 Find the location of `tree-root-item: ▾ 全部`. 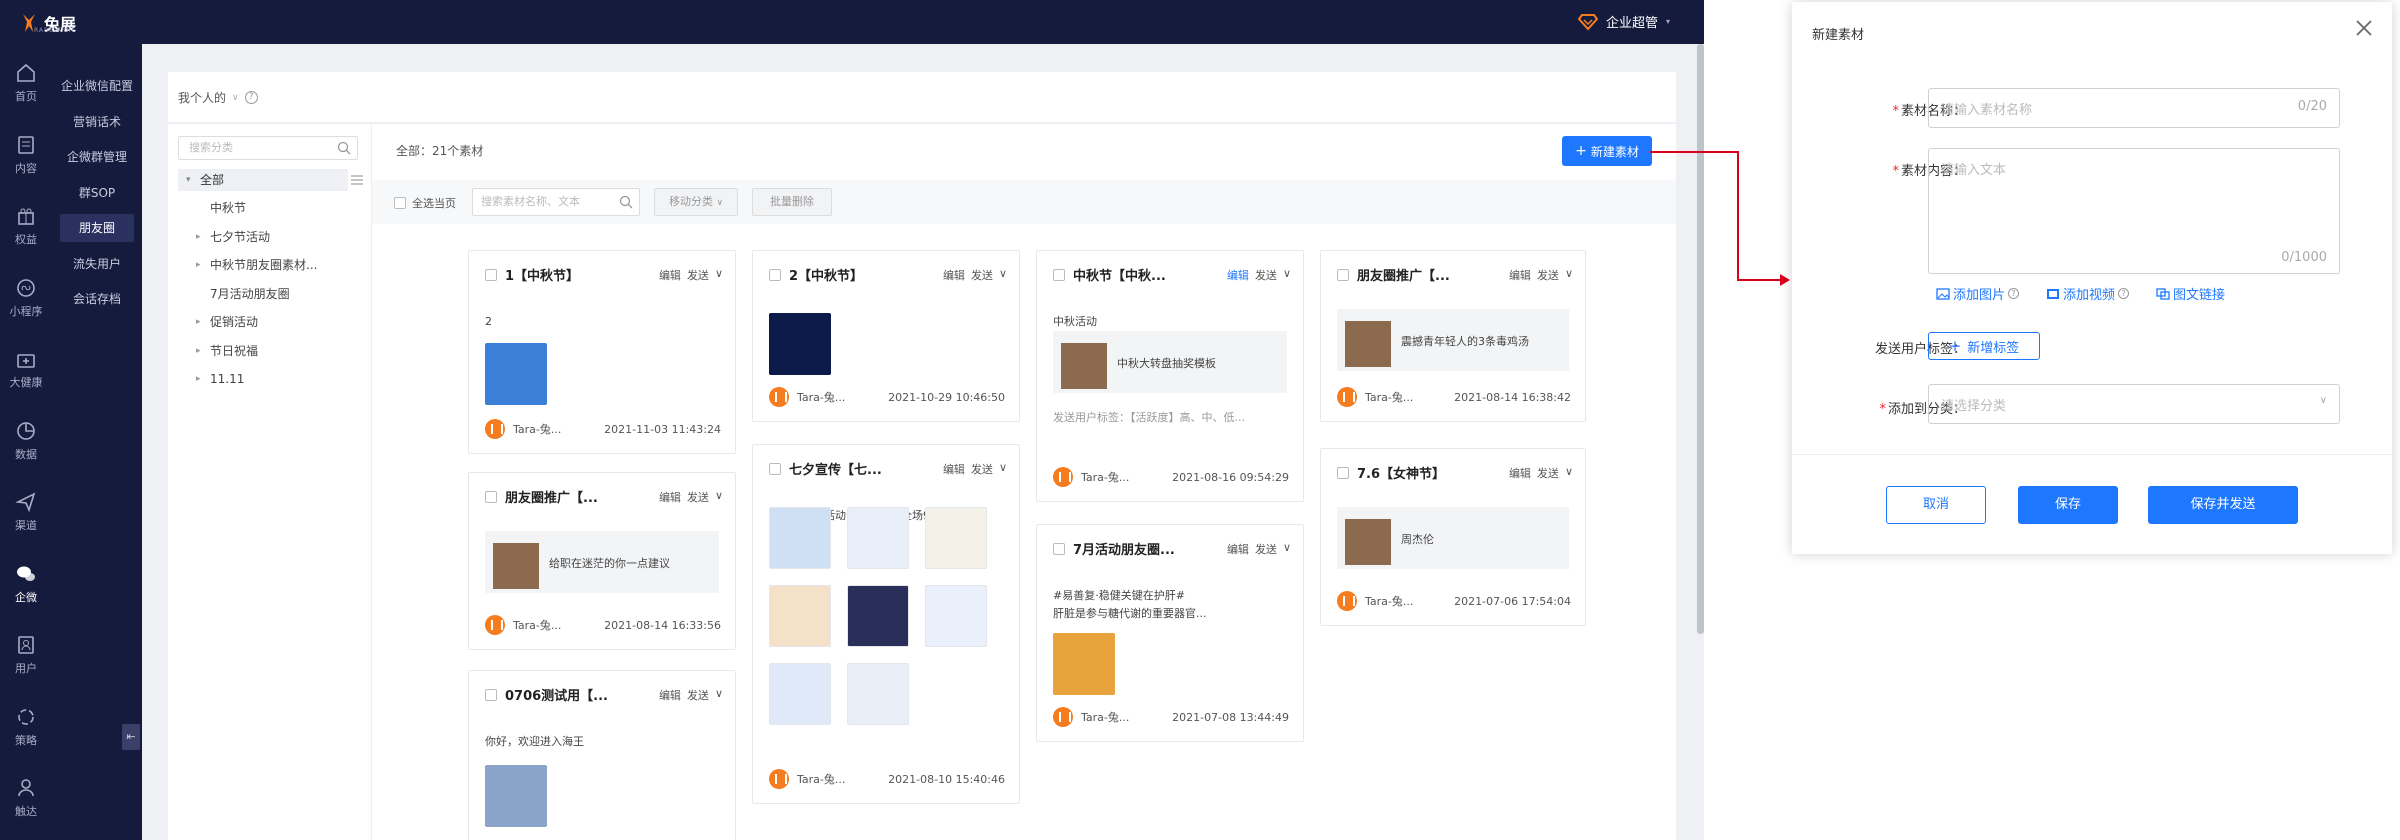

tree-root-item: ▾ 全部 is located at coordinates (263, 180).